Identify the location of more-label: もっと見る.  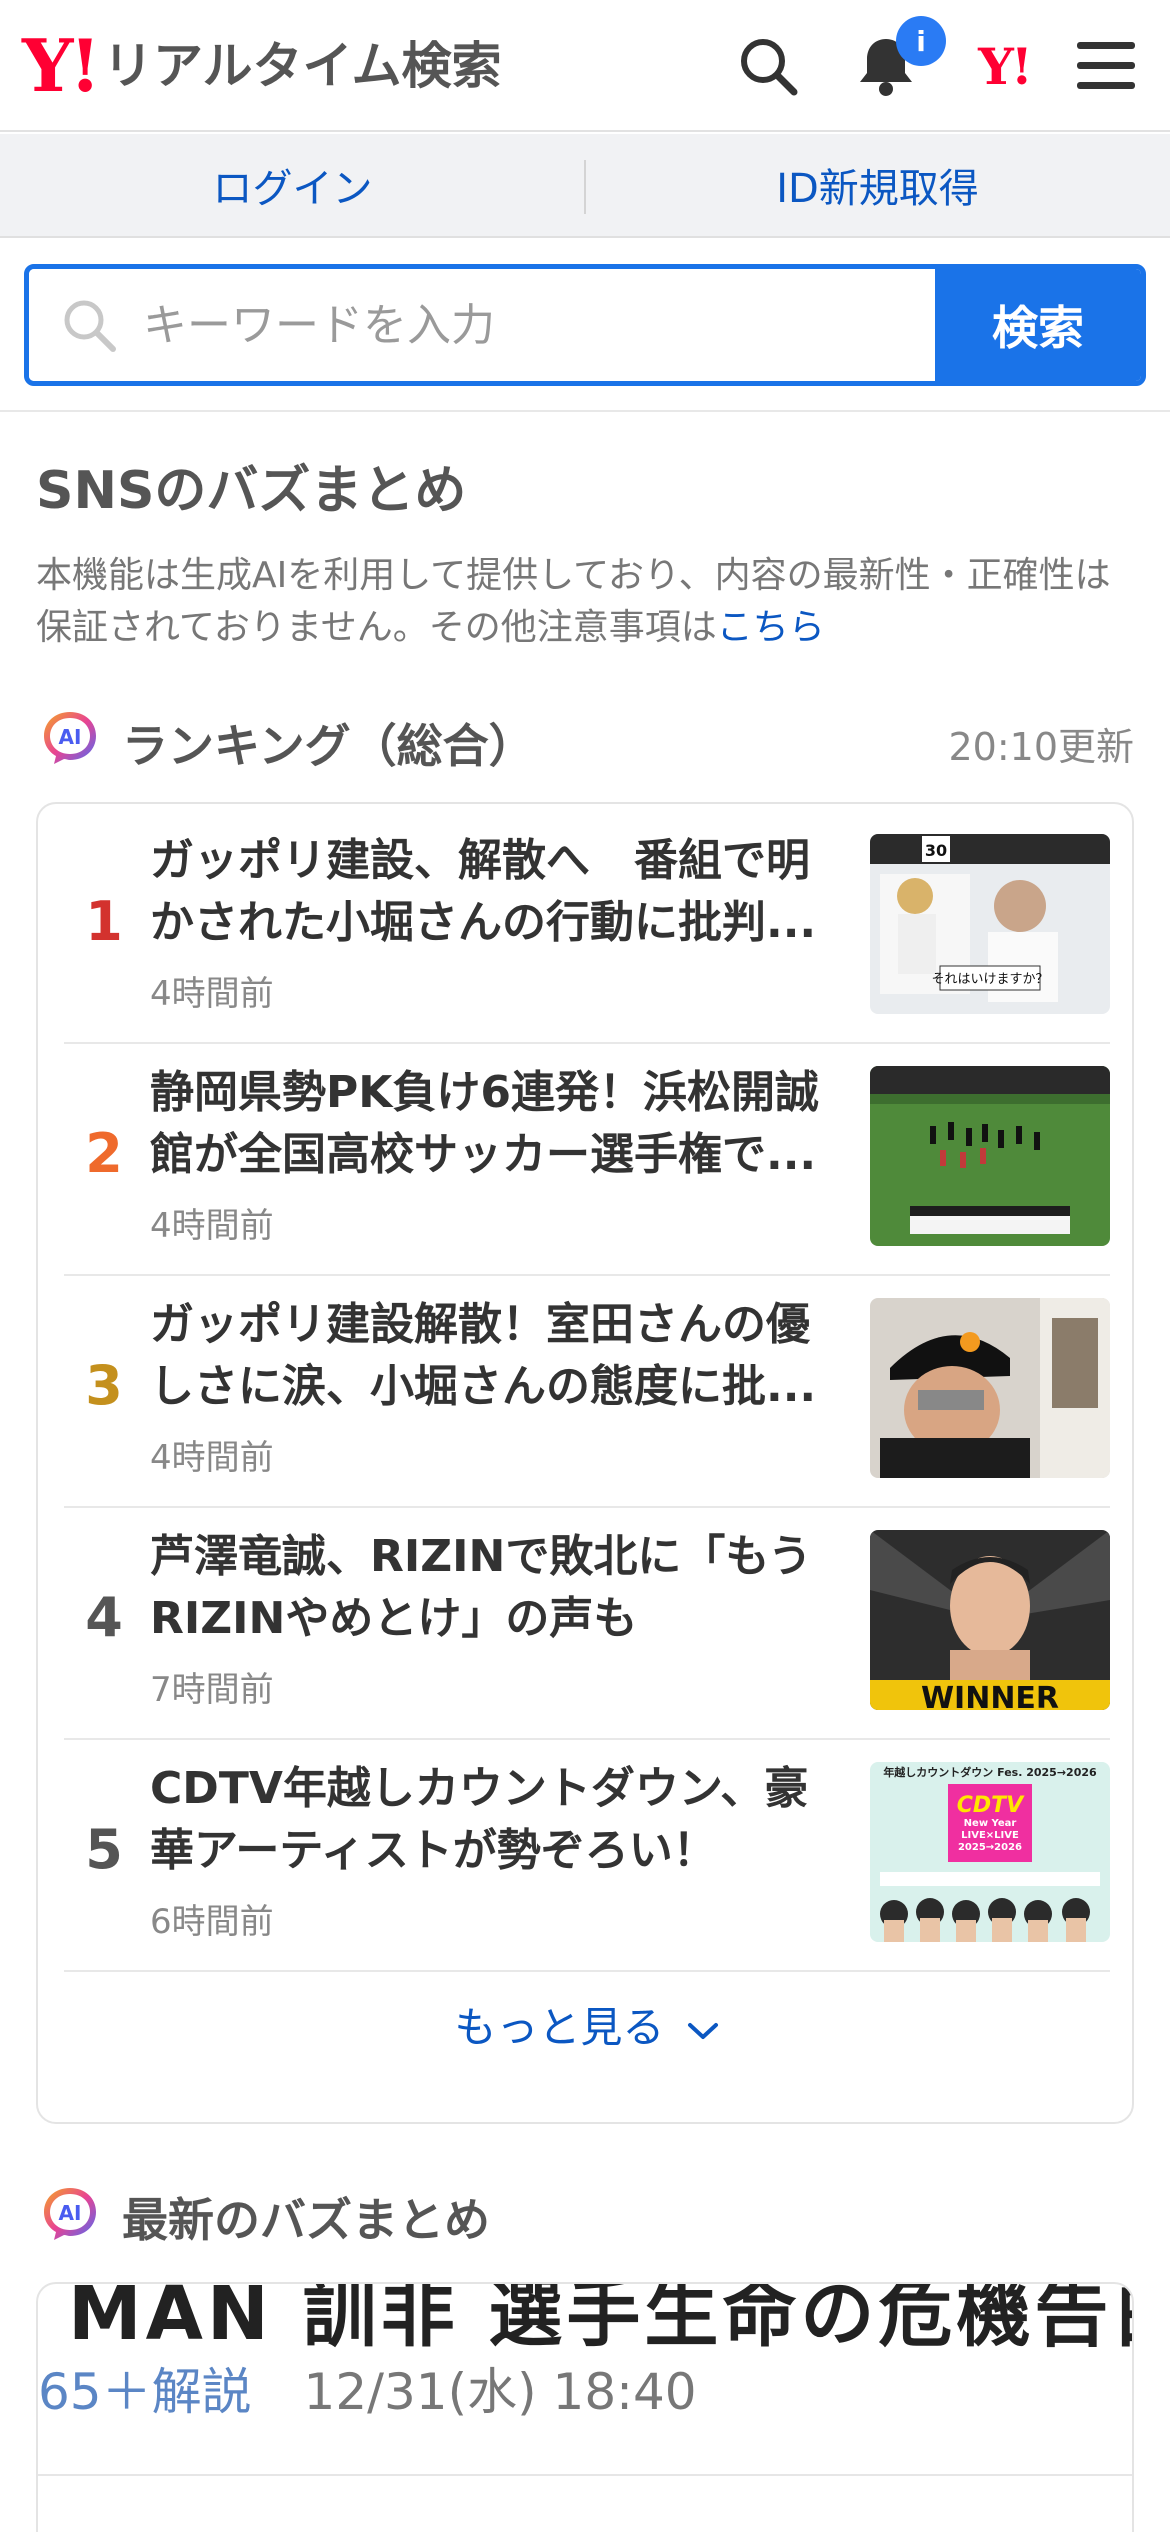
(559, 2027).